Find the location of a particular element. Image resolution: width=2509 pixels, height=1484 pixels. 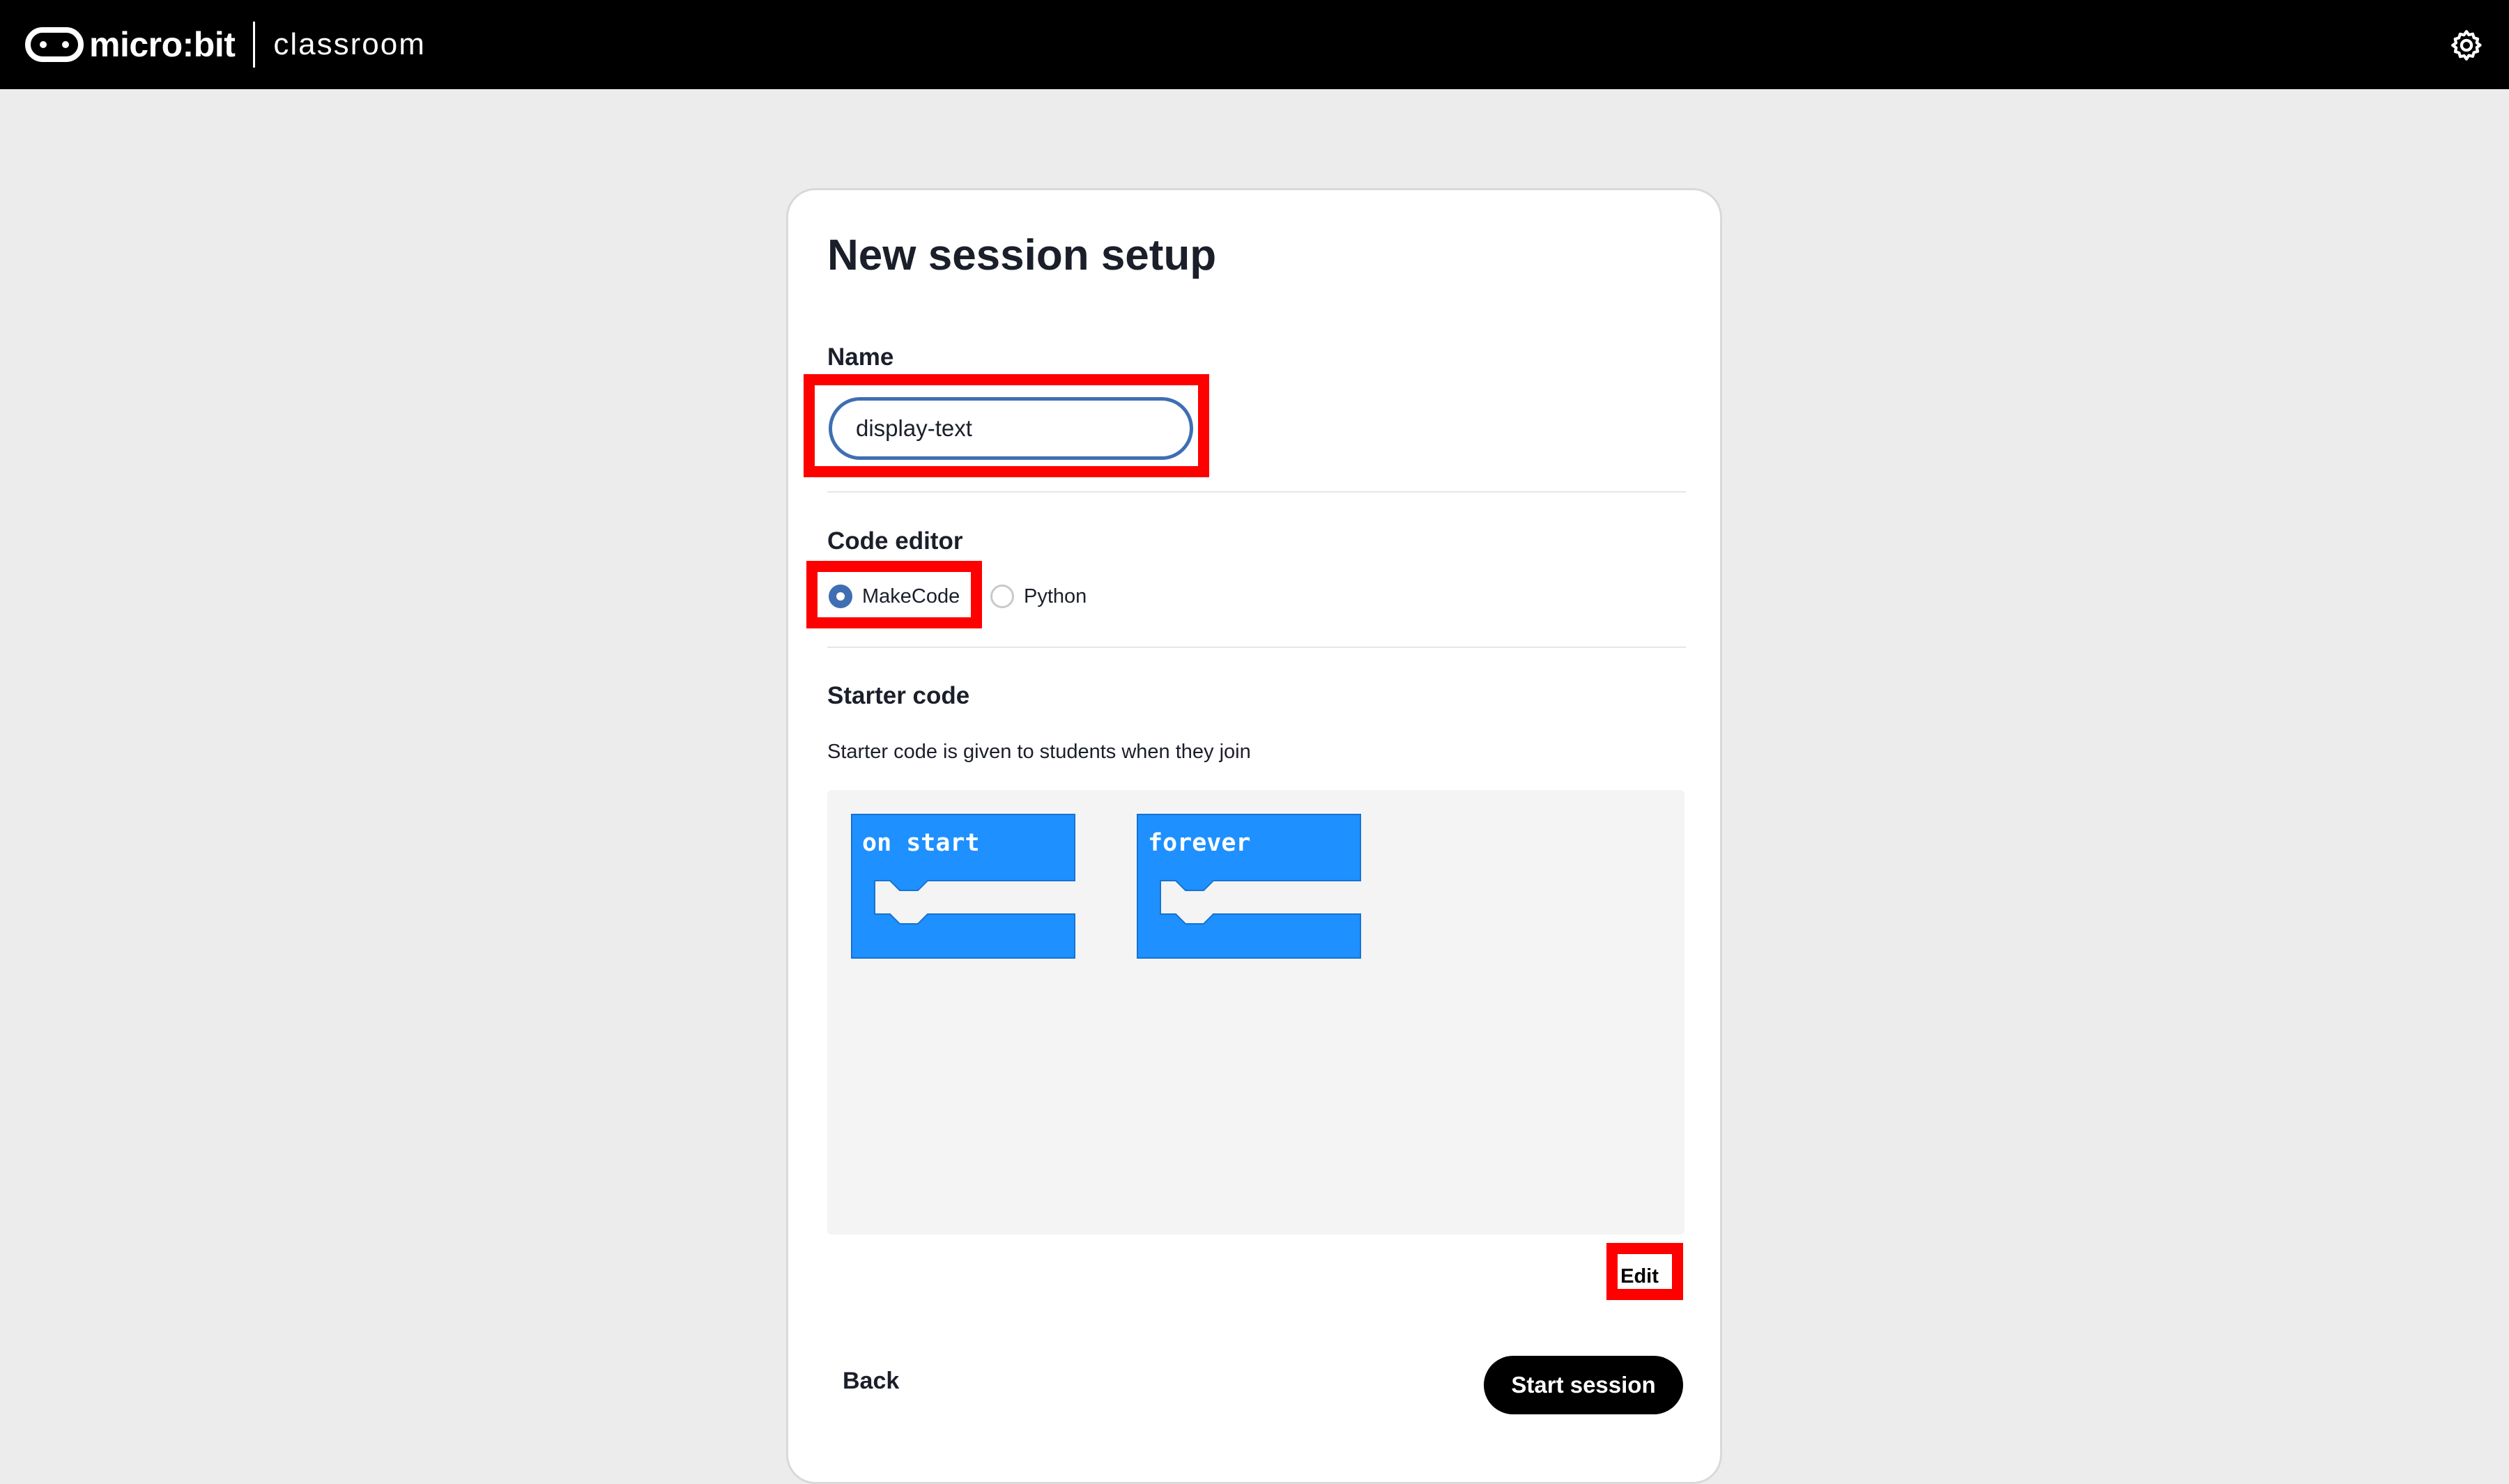

block-on-start: on start is located at coordinates (963, 886).